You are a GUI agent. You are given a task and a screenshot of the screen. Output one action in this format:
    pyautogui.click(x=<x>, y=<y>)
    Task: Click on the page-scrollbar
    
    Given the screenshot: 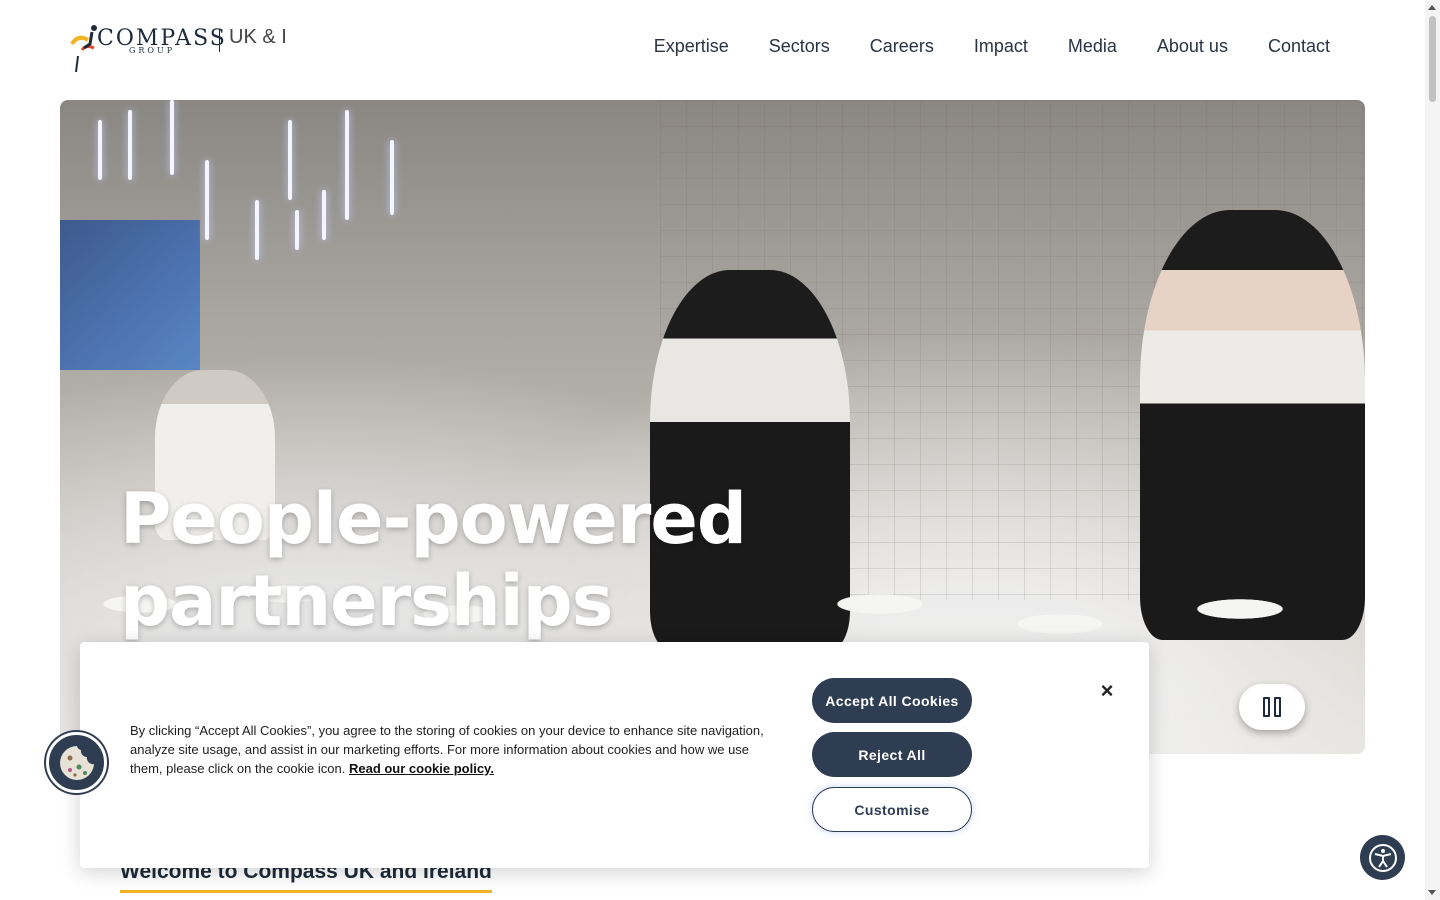 What is the action you would take?
    pyautogui.click(x=1432, y=450)
    